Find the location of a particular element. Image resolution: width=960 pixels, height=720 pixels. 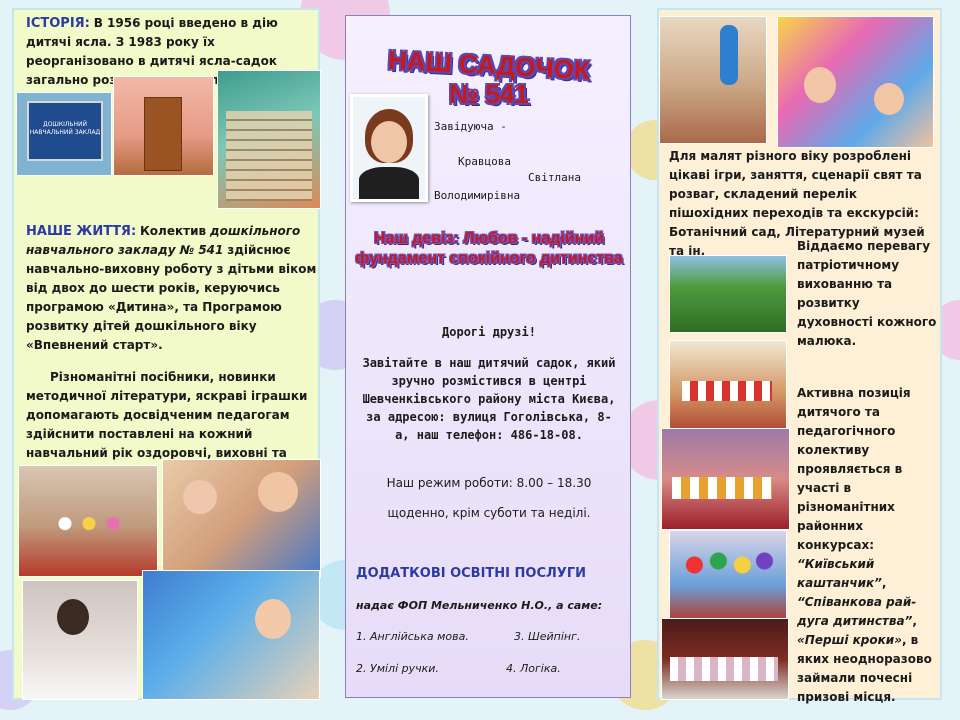

life-label: НАШЕ ЖИТТЯ: is located at coordinates (81, 231).